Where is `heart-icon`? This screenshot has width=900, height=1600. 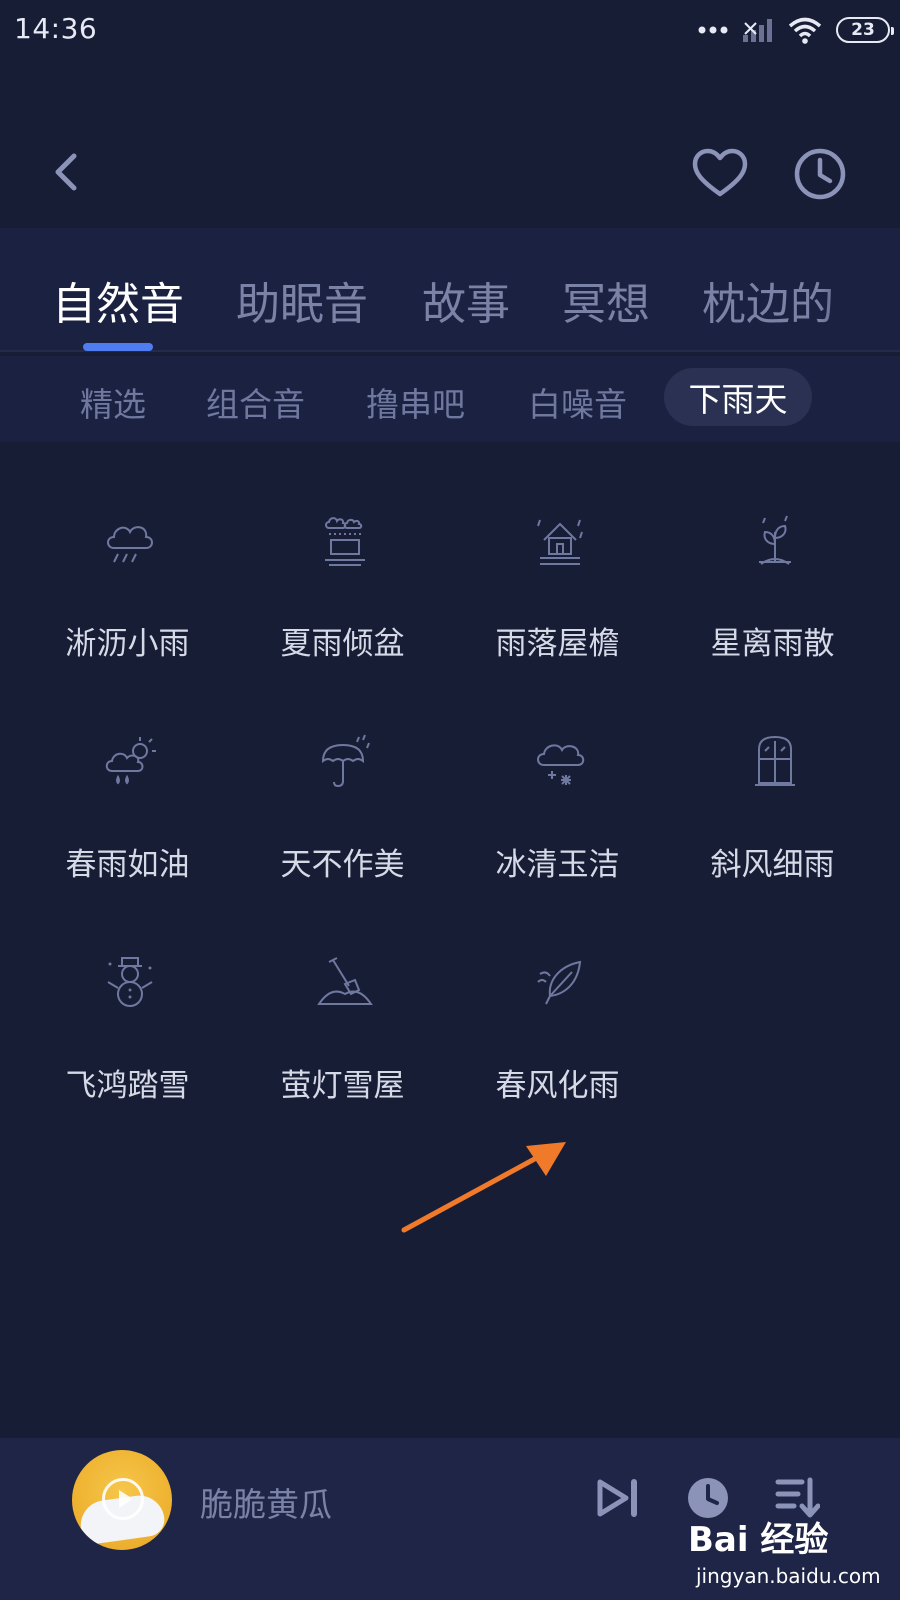 heart-icon is located at coordinates (720, 172).